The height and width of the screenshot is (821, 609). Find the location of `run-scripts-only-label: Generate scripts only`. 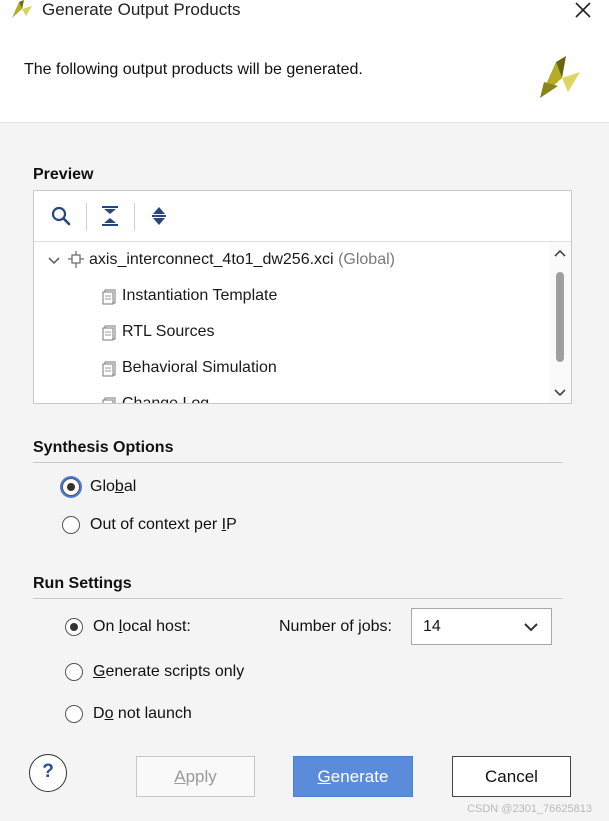

run-scripts-only-label: Generate scripts only is located at coordinates (169, 671).